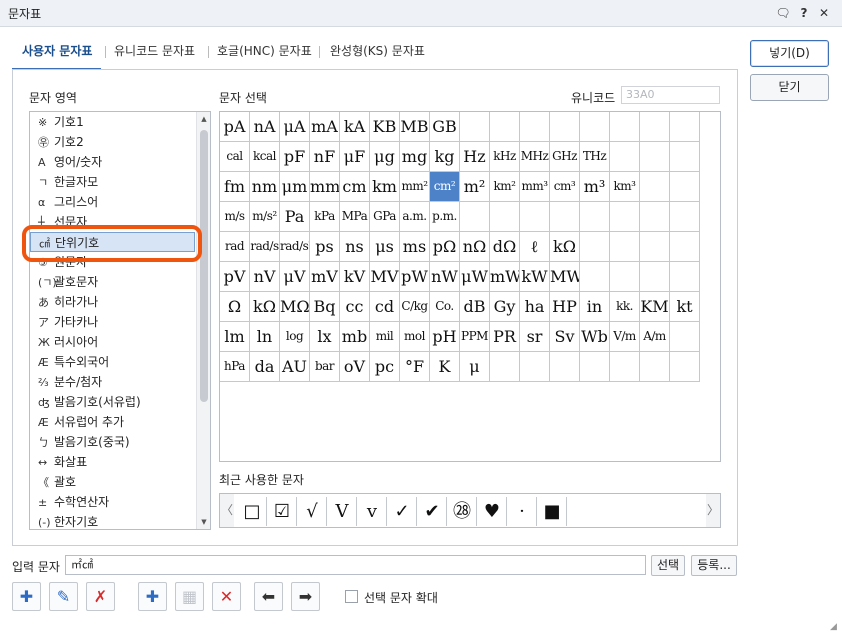  I want to click on char-cell: GHz, so click(565, 157).